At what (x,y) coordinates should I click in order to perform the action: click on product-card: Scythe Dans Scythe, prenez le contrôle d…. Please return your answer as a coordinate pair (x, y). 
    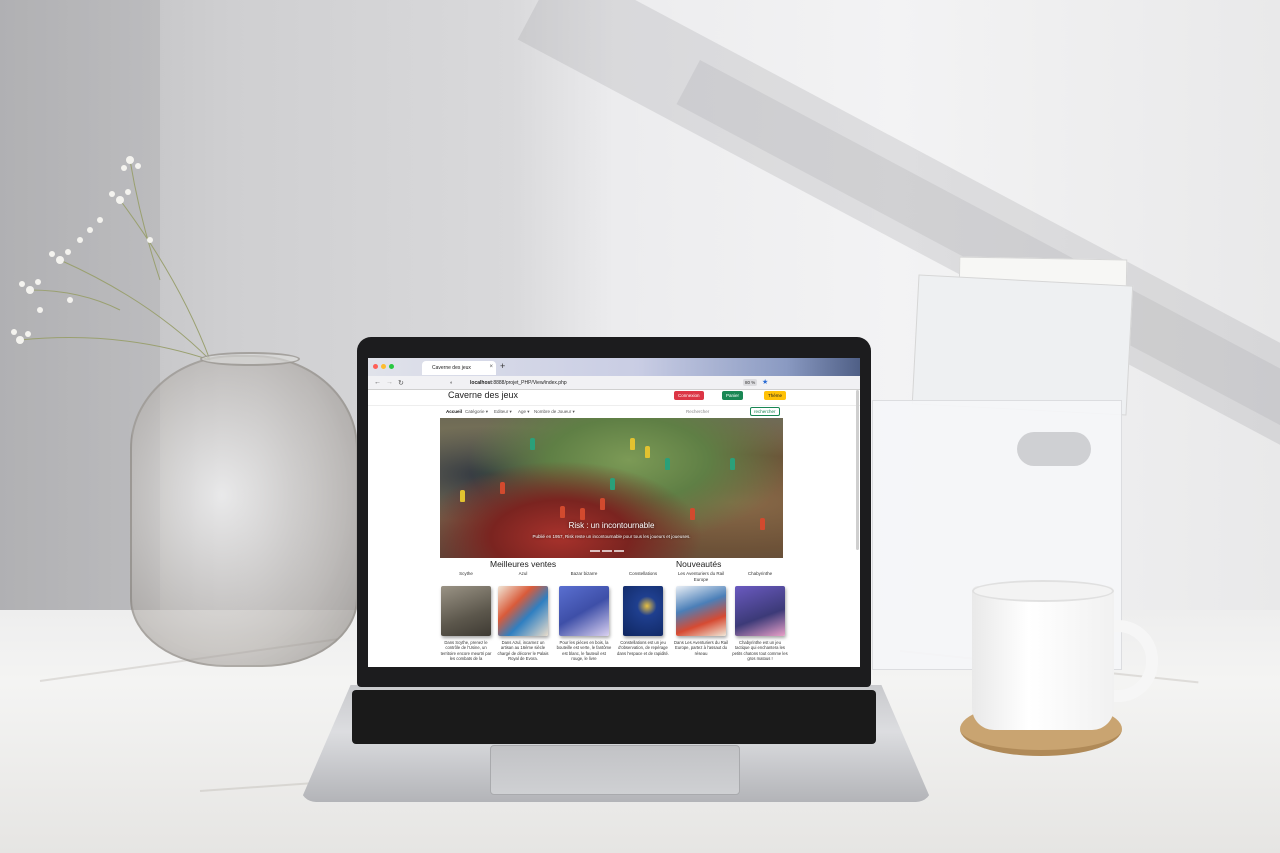
    Looking at the image, I should click on (466, 619).